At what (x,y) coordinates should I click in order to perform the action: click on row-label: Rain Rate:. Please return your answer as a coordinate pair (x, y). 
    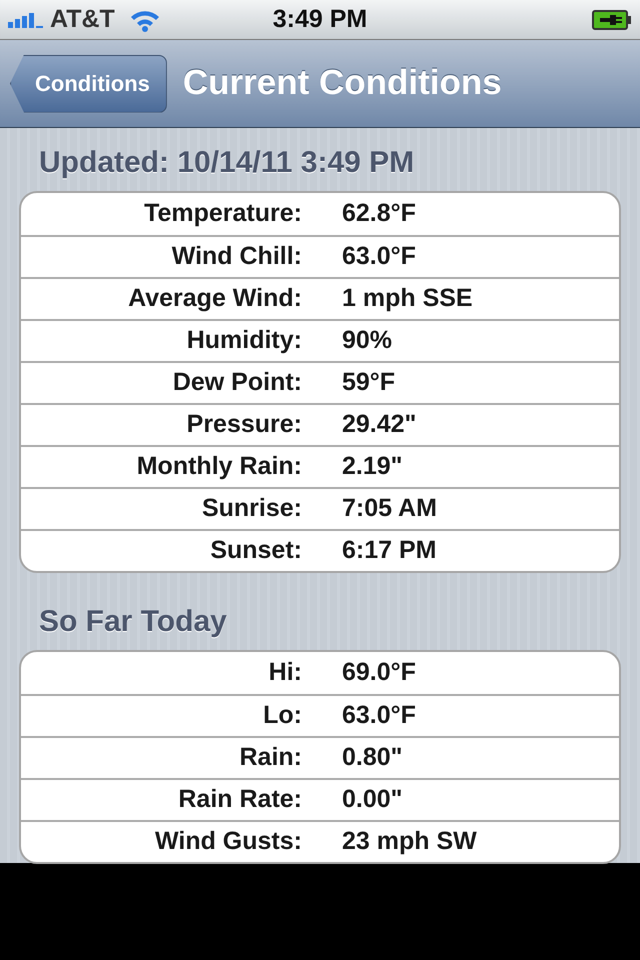
    Looking at the image, I should click on (240, 799).